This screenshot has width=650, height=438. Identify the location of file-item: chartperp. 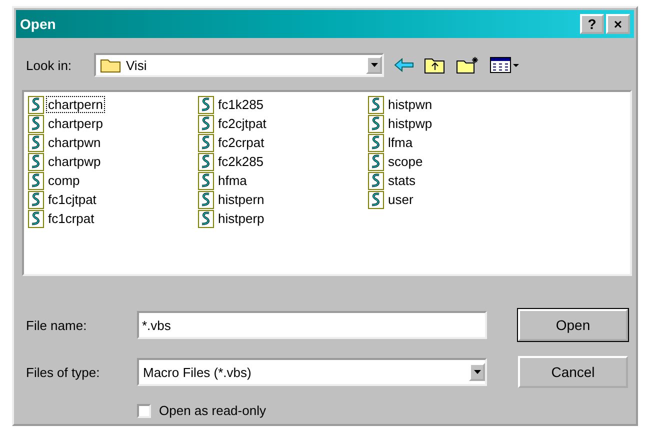
(113, 123).